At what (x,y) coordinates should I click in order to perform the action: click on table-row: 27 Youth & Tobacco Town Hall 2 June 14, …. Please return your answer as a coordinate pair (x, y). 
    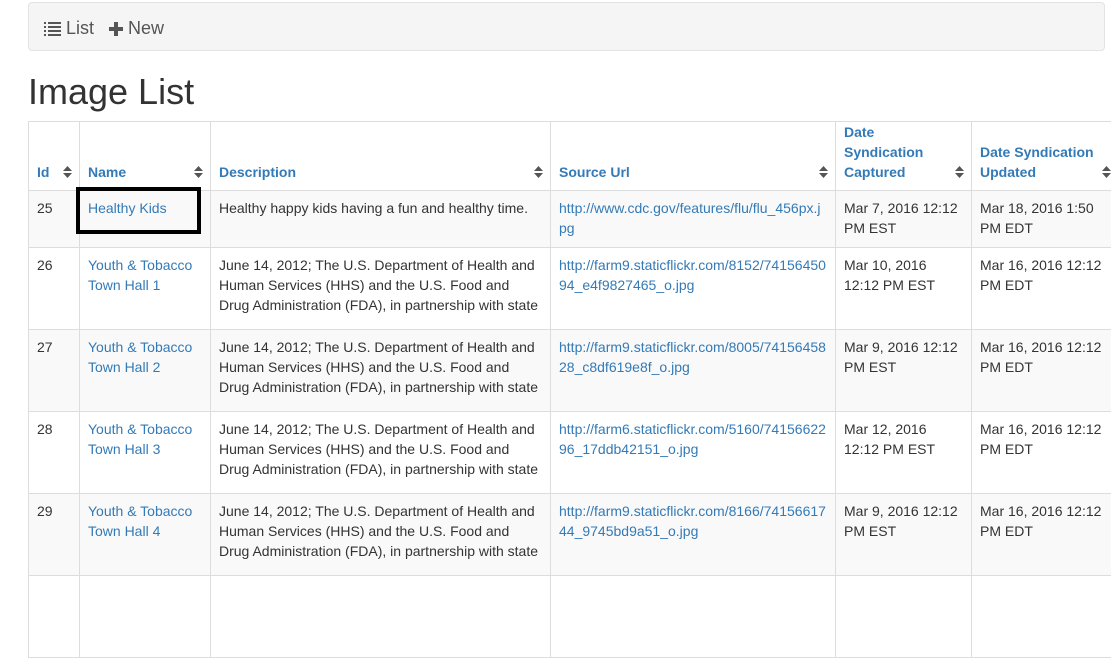
    Looking at the image, I should click on (570, 371).